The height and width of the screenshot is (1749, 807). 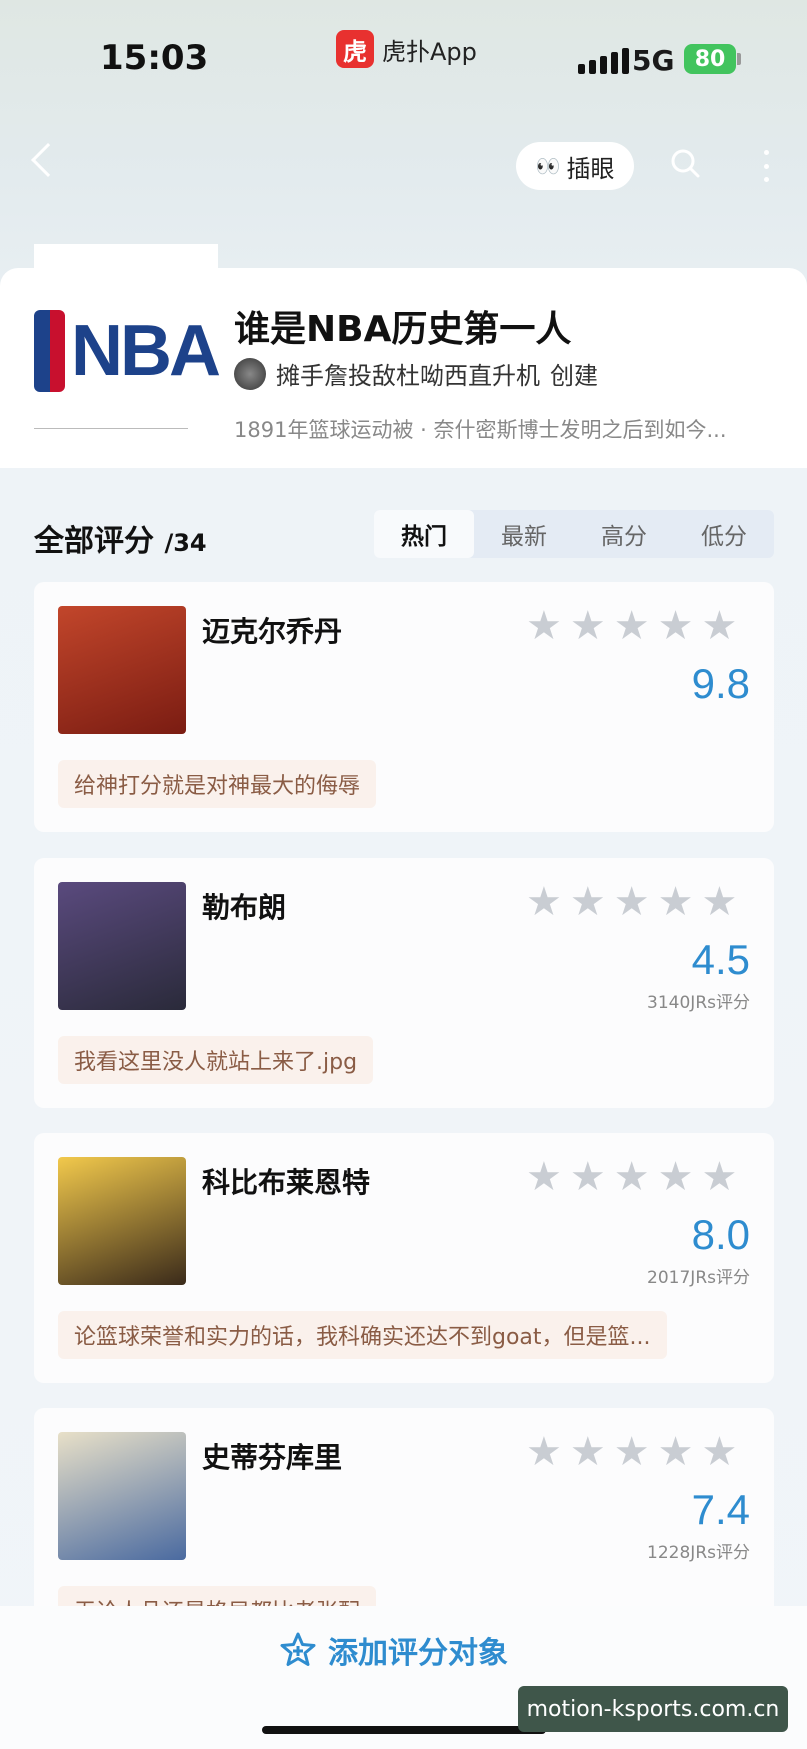 What do you see at coordinates (767, 166) in the screenshot?
I see `more-icon` at bounding box center [767, 166].